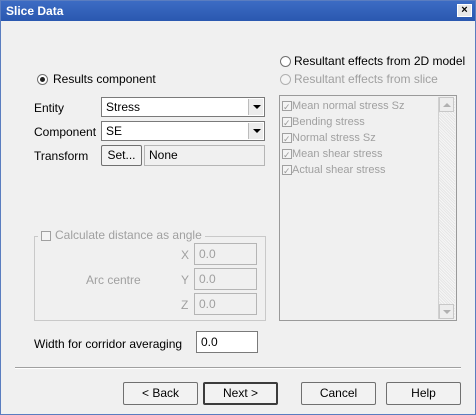  What do you see at coordinates (185, 255) in the screenshot?
I see `x-label: X` at bounding box center [185, 255].